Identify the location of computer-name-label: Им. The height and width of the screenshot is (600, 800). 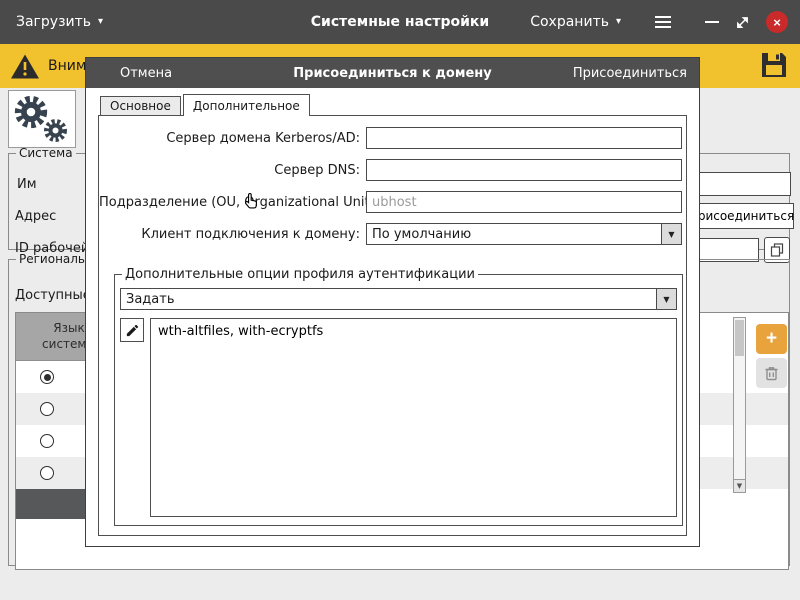
(27, 184).